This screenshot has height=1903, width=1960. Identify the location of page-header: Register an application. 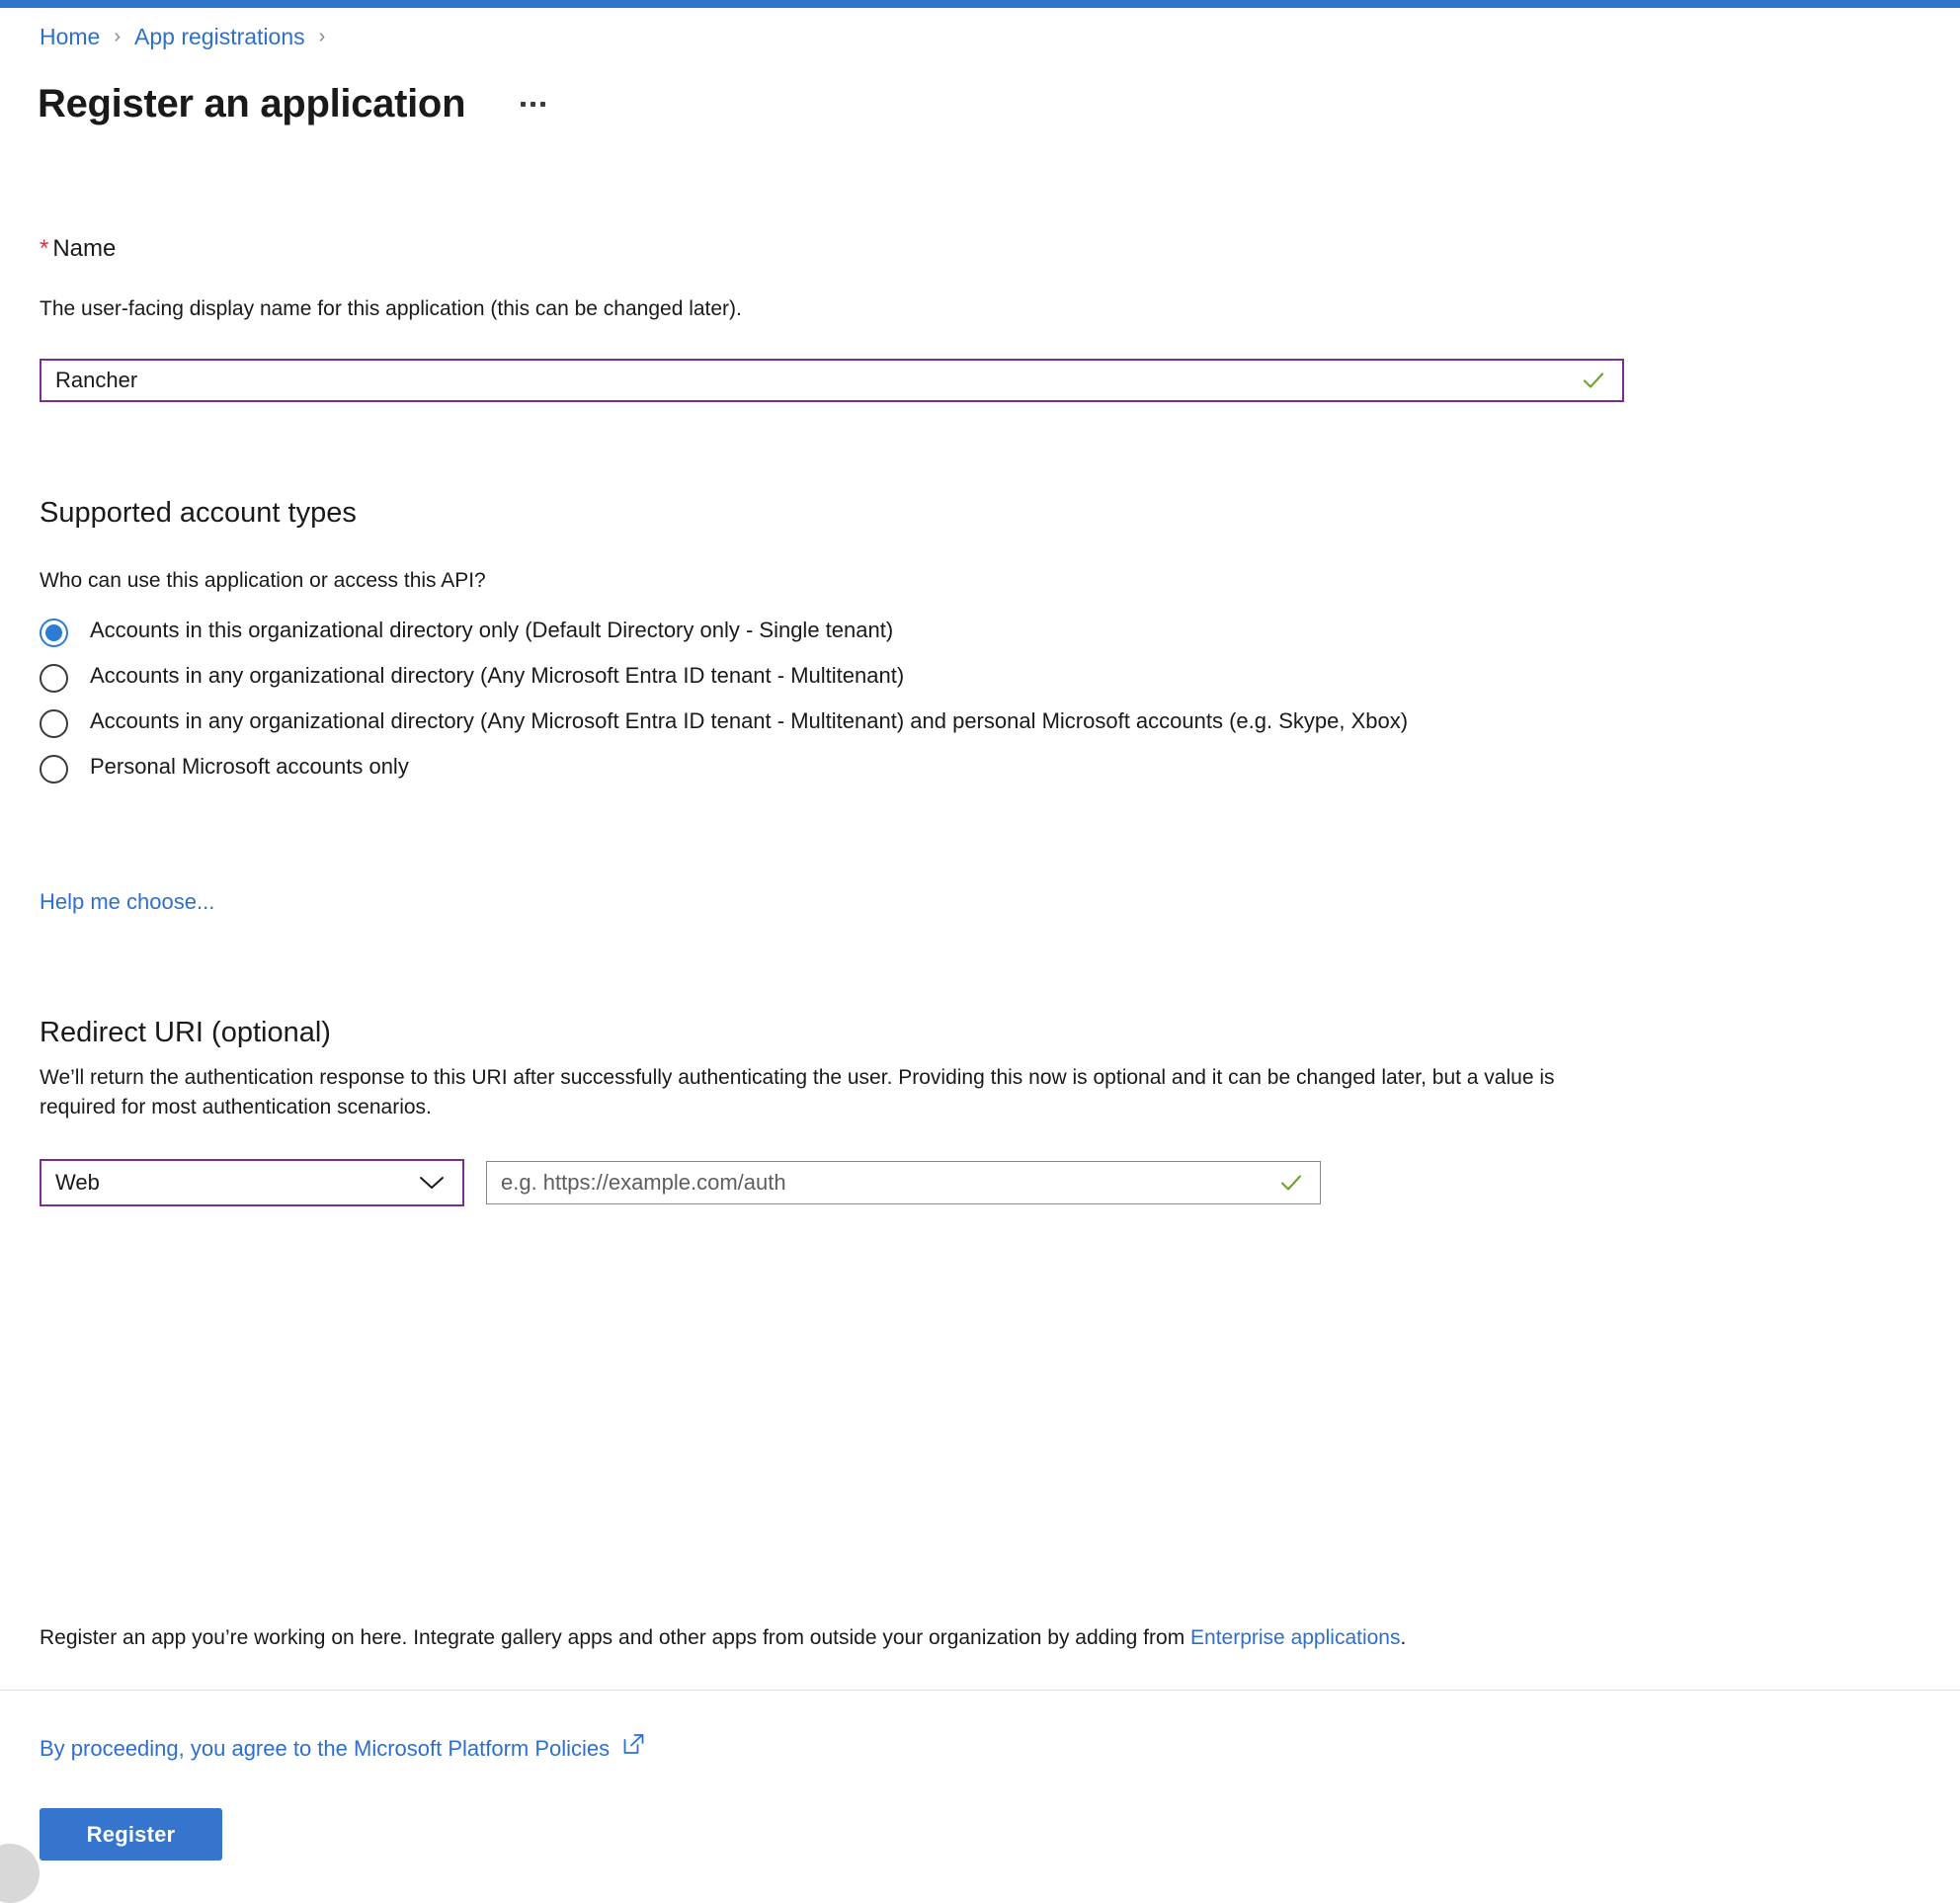
(296, 103).